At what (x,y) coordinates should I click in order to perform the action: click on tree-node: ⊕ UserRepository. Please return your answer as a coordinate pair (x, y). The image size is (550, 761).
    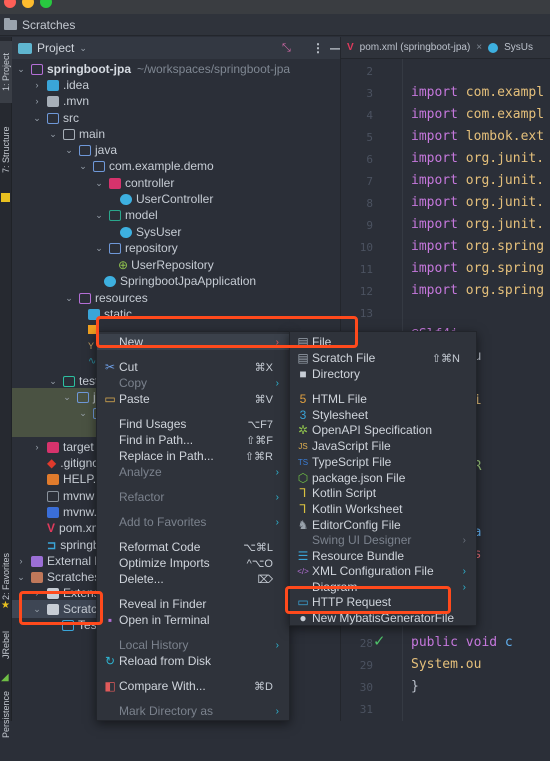
    Looking at the image, I should click on (166, 265).